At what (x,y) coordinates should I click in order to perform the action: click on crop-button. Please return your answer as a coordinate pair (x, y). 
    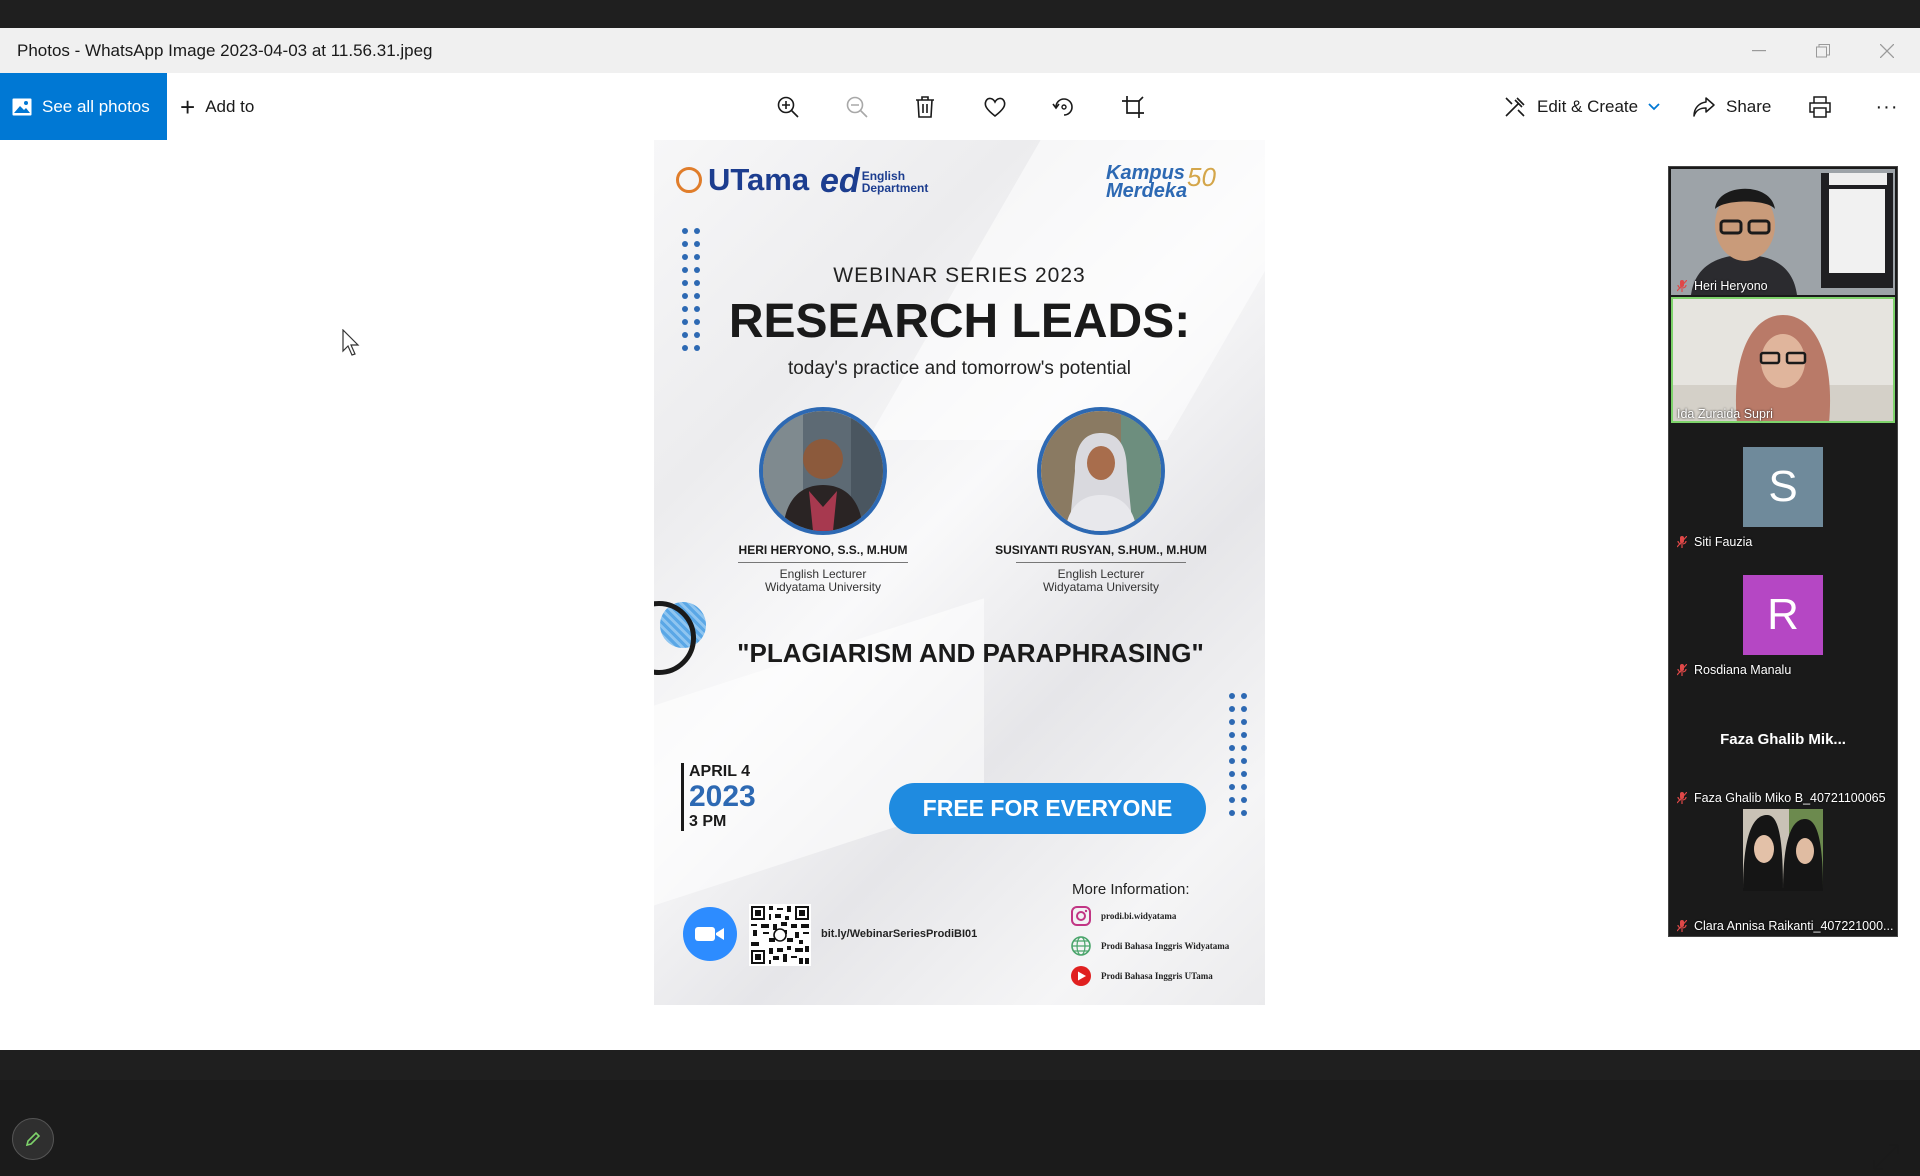
    Looking at the image, I should click on (1133, 107).